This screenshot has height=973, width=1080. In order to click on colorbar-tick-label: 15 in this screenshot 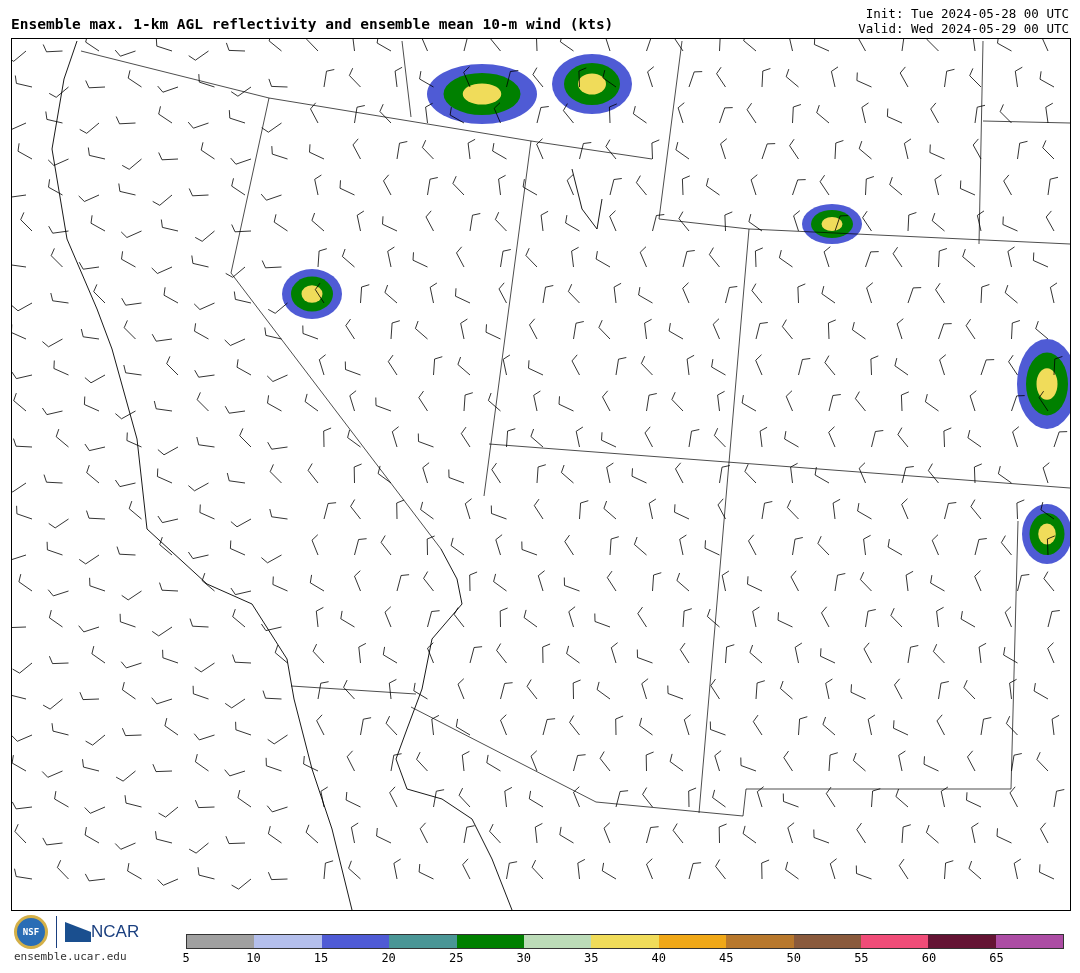, I will do `click(321, 958)`.